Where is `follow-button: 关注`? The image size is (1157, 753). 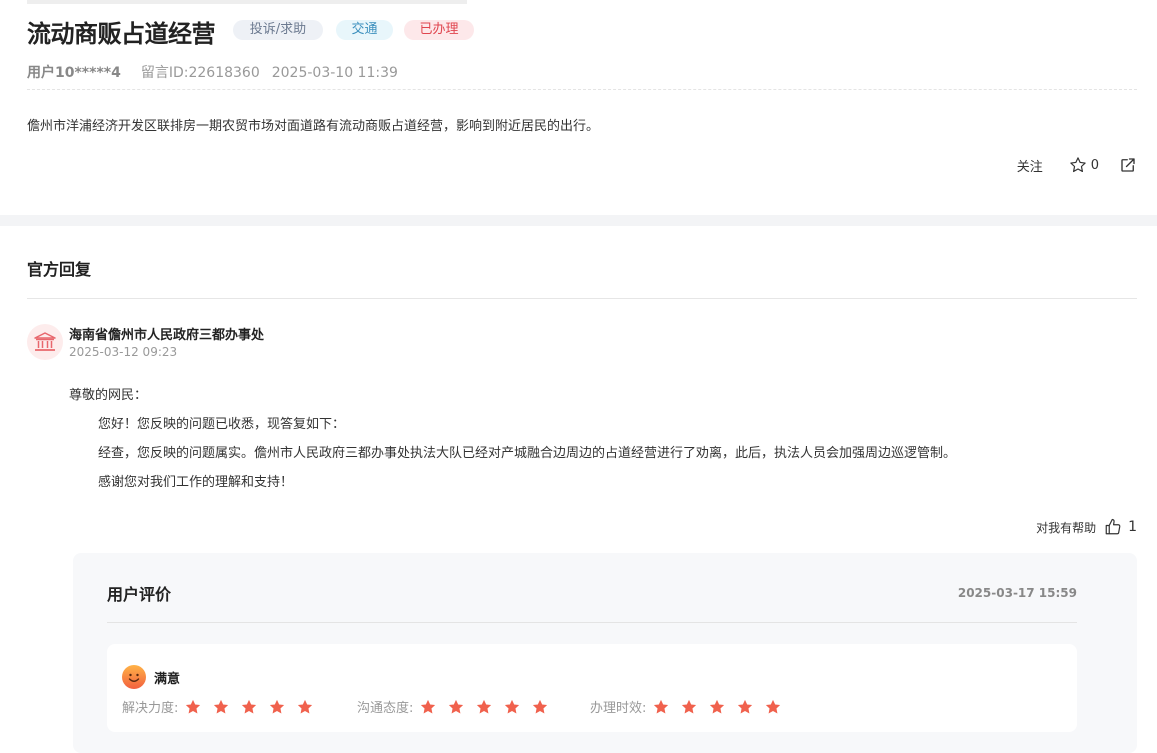 follow-button: 关注 is located at coordinates (1030, 165).